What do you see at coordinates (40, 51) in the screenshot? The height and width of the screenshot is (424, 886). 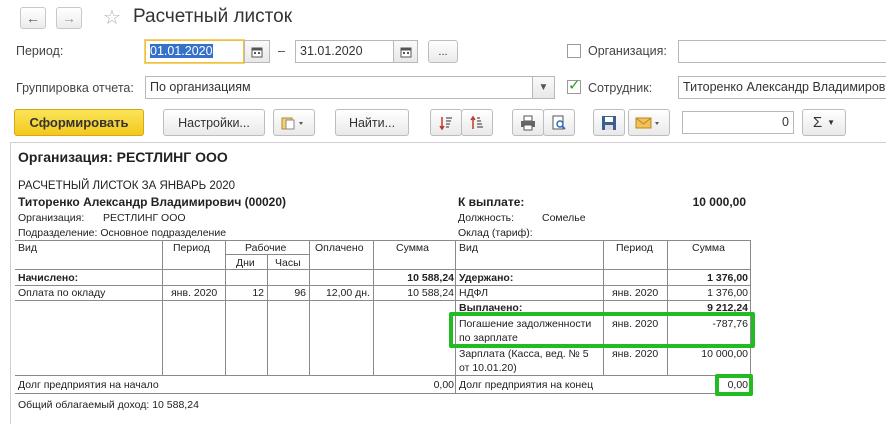 I see `period-label: Период:` at bounding box center [40, 51].